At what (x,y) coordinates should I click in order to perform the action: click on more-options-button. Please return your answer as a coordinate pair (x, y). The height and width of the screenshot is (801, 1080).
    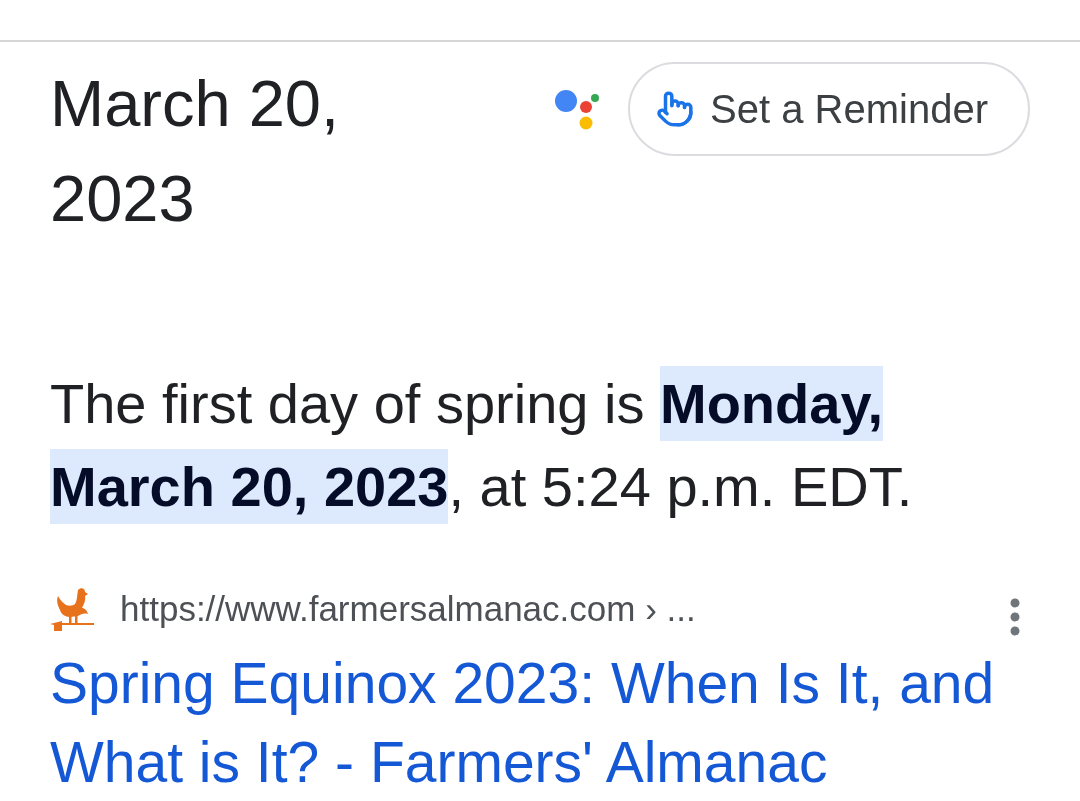
    Looking at the image, I should click on (1015, 617).